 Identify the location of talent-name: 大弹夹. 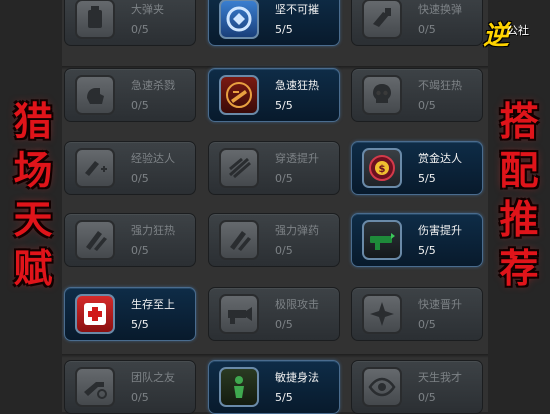
(147, 9).